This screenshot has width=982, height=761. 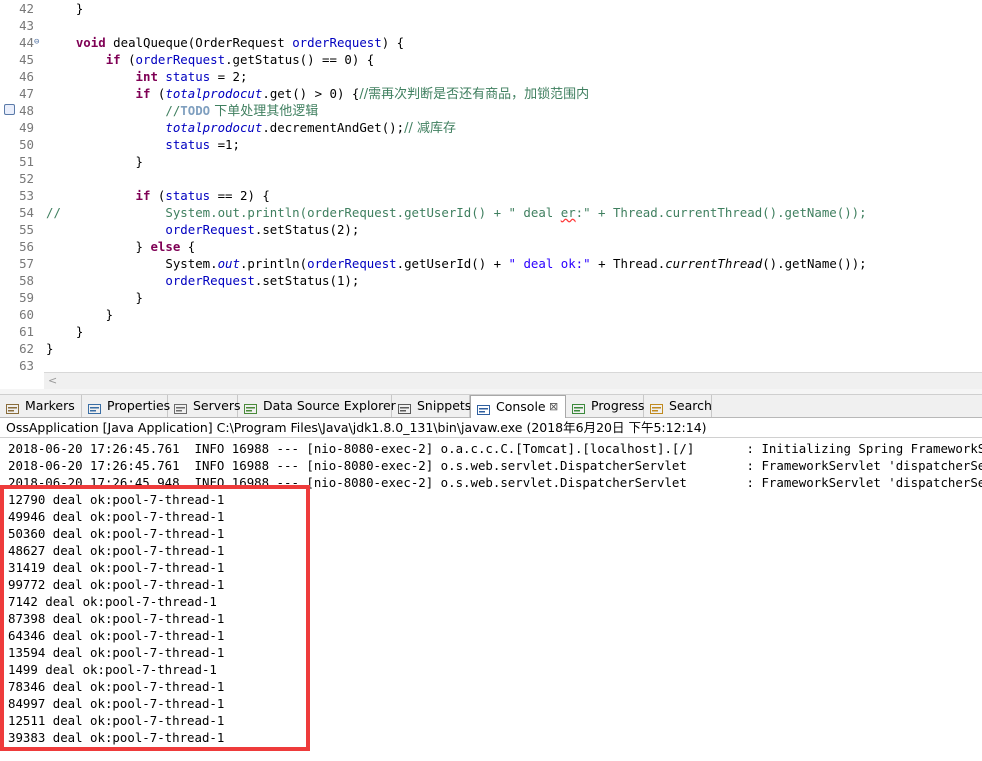 I want to click on tab-console: Console ⊠, so click(x=518, y=406).